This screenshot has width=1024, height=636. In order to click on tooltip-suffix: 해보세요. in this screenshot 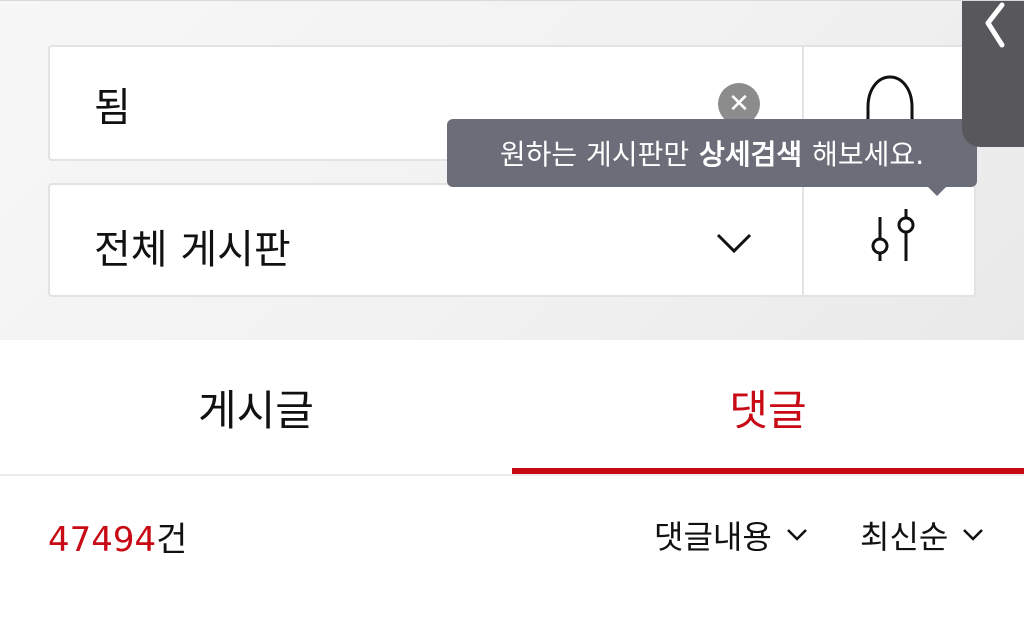, I will do `click(868, 154)`.